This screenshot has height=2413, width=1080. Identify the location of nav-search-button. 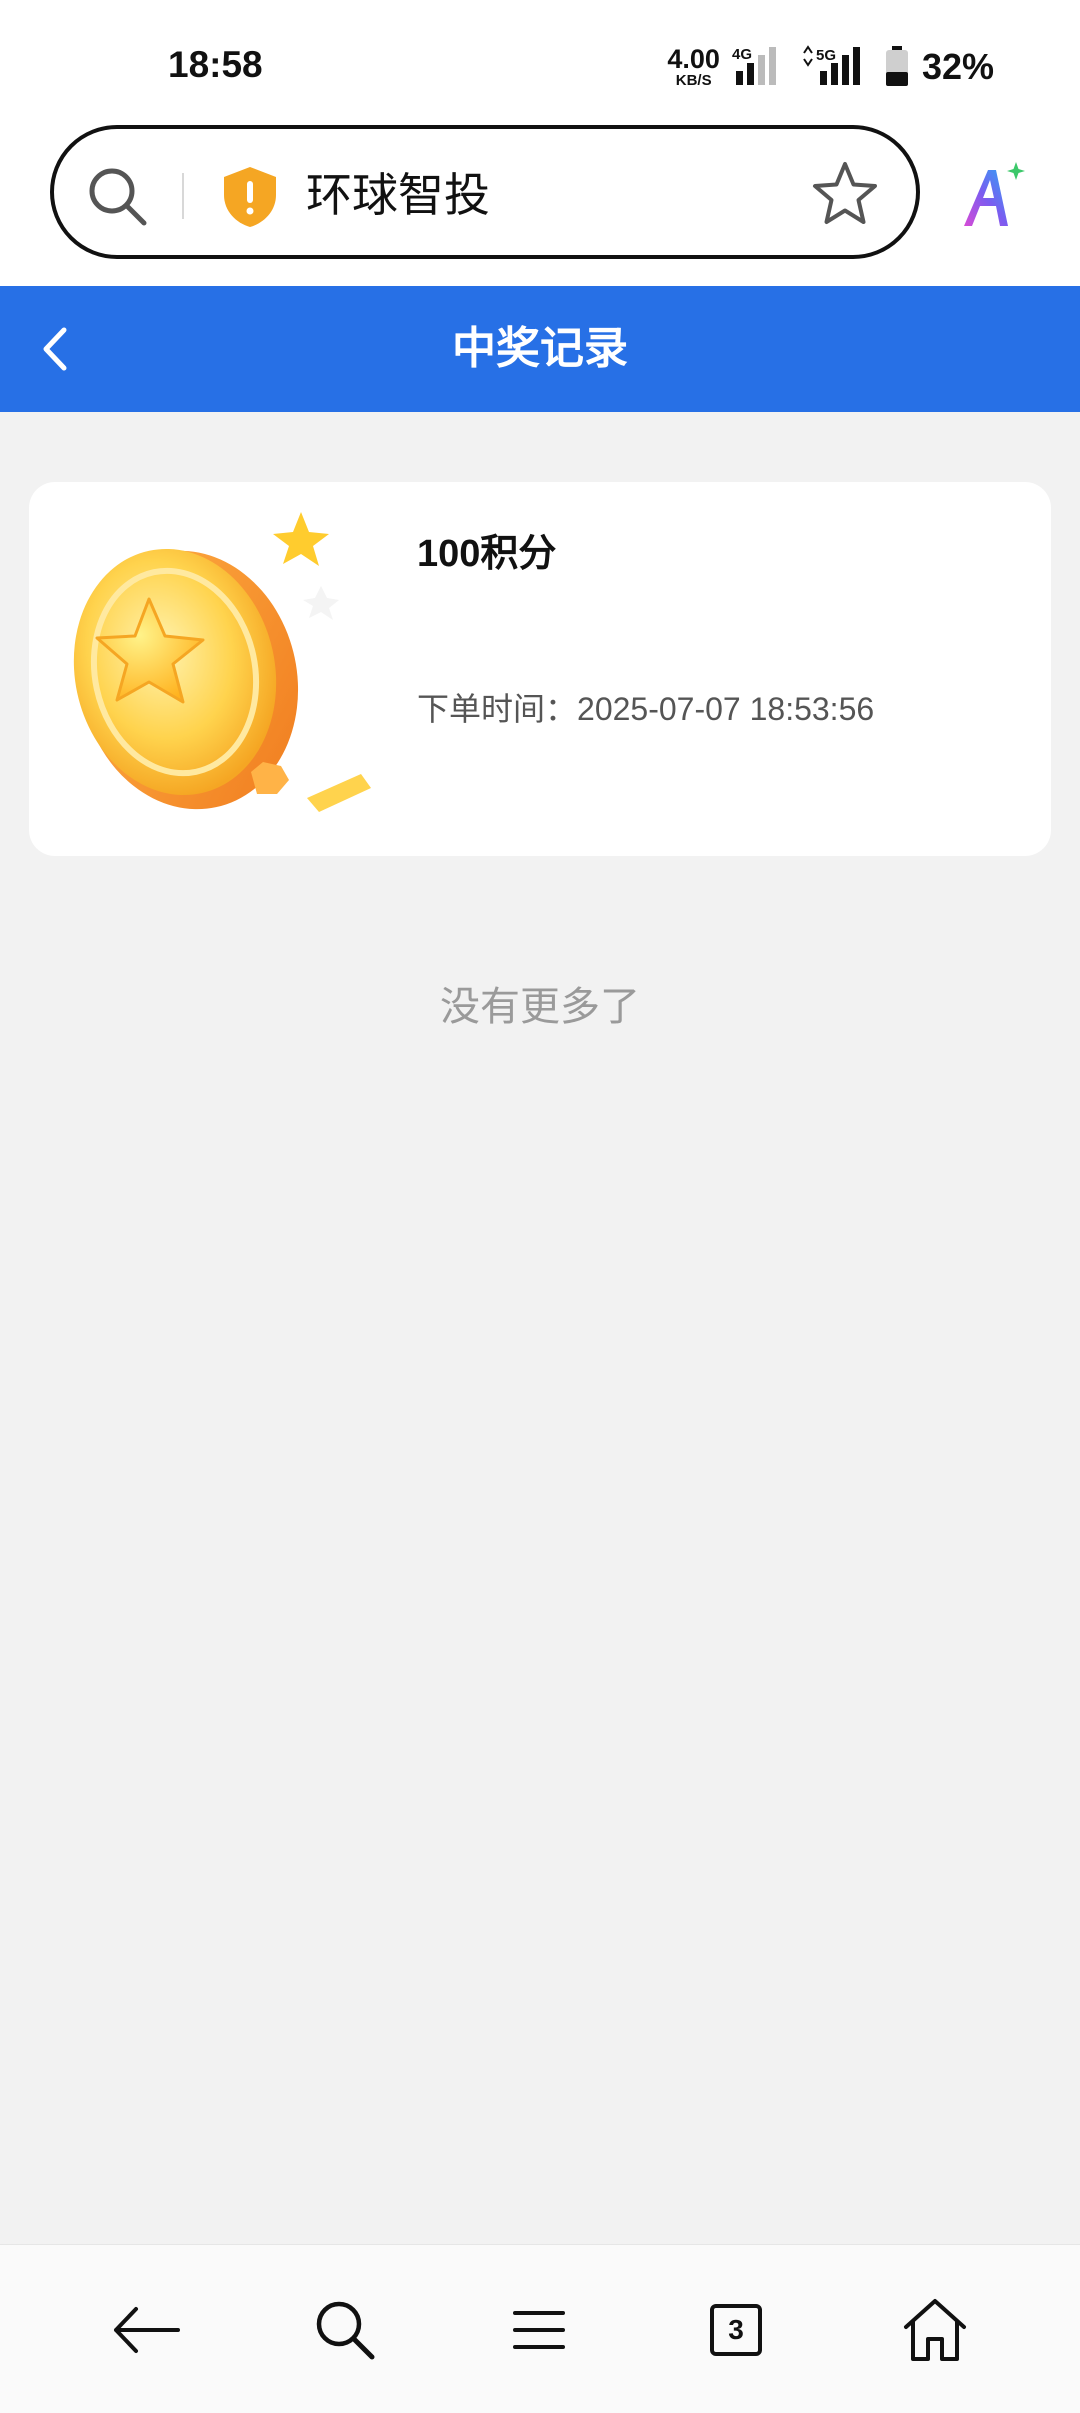
(345, 2330).